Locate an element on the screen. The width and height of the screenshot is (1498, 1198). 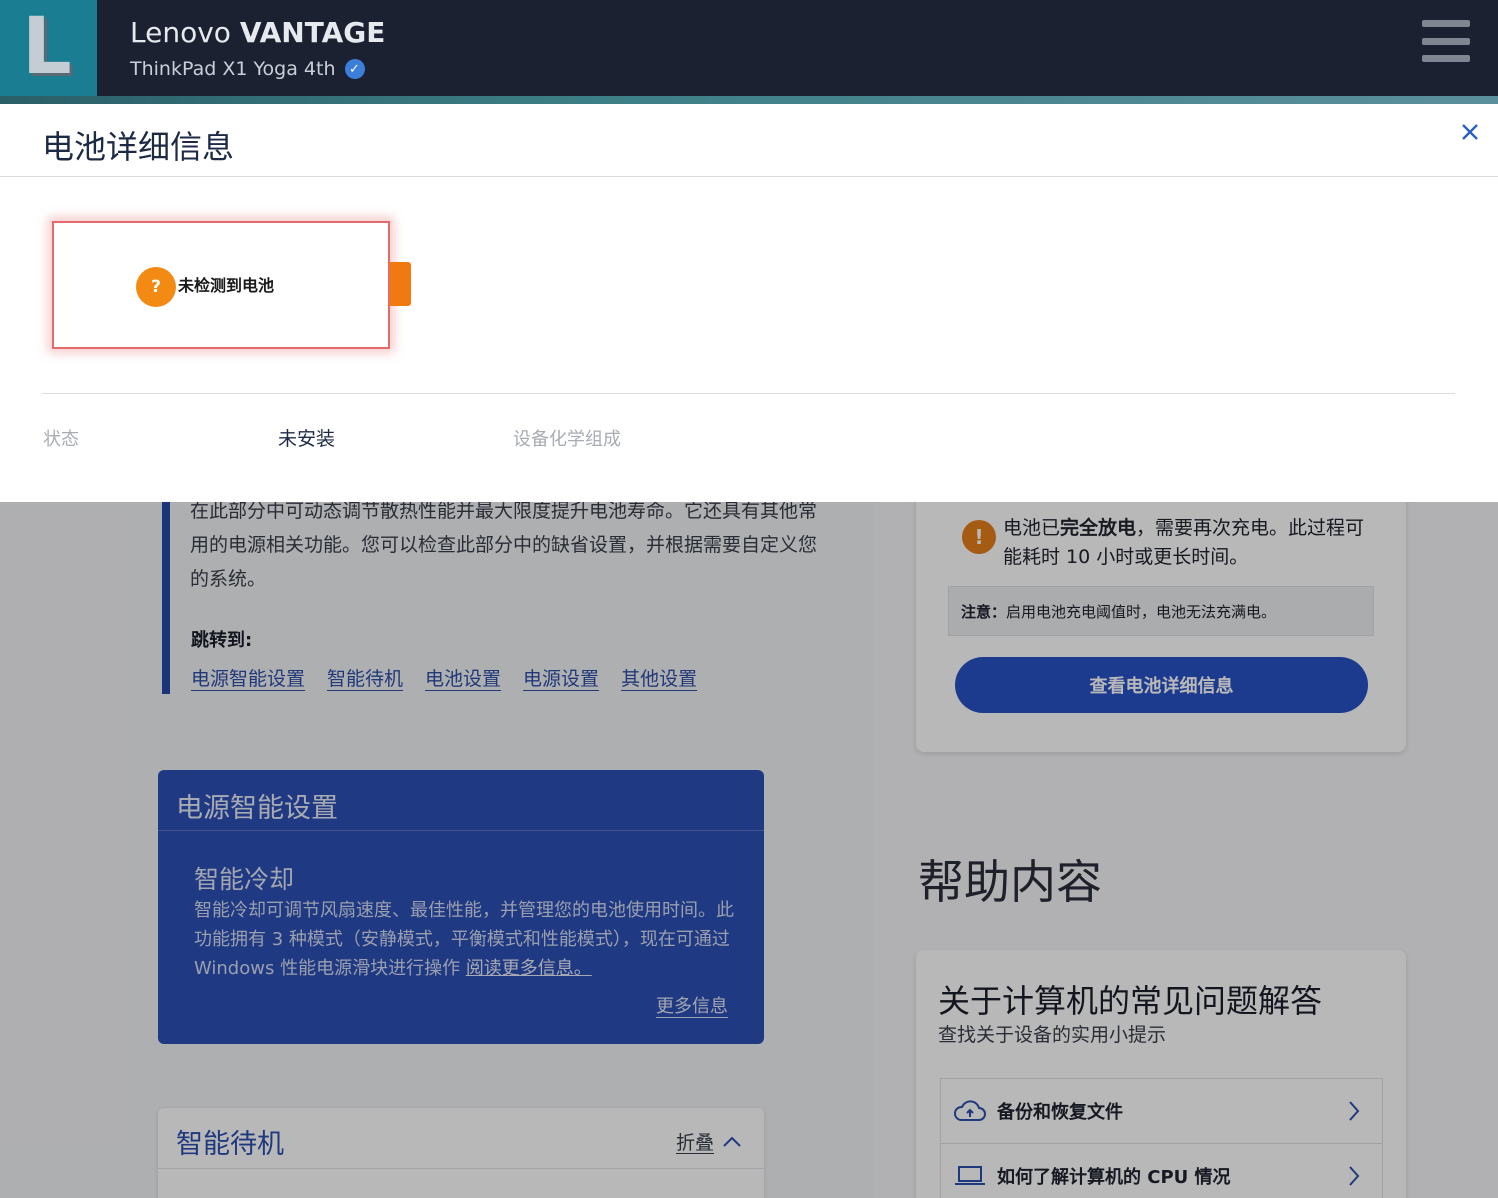
jump-to-label: 跳转到: is located at coordinates (222, 640).